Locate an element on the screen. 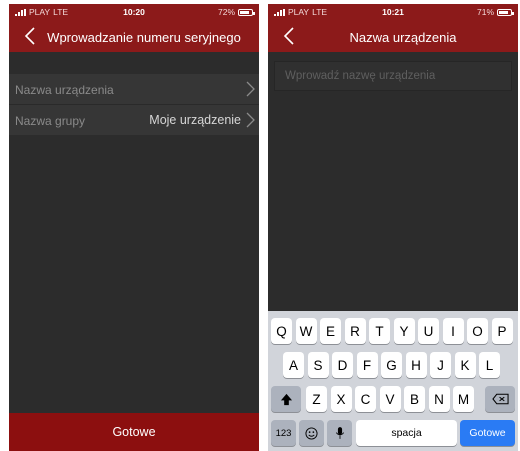  key-j: J is located at coordinates (440, 365).